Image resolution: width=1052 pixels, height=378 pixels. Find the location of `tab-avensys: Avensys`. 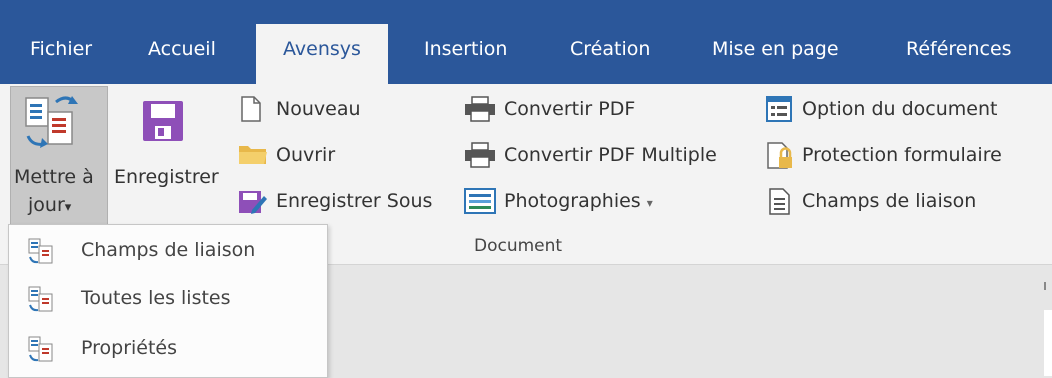

tab-avensys: Avensys is located at coordinates (322, 55).